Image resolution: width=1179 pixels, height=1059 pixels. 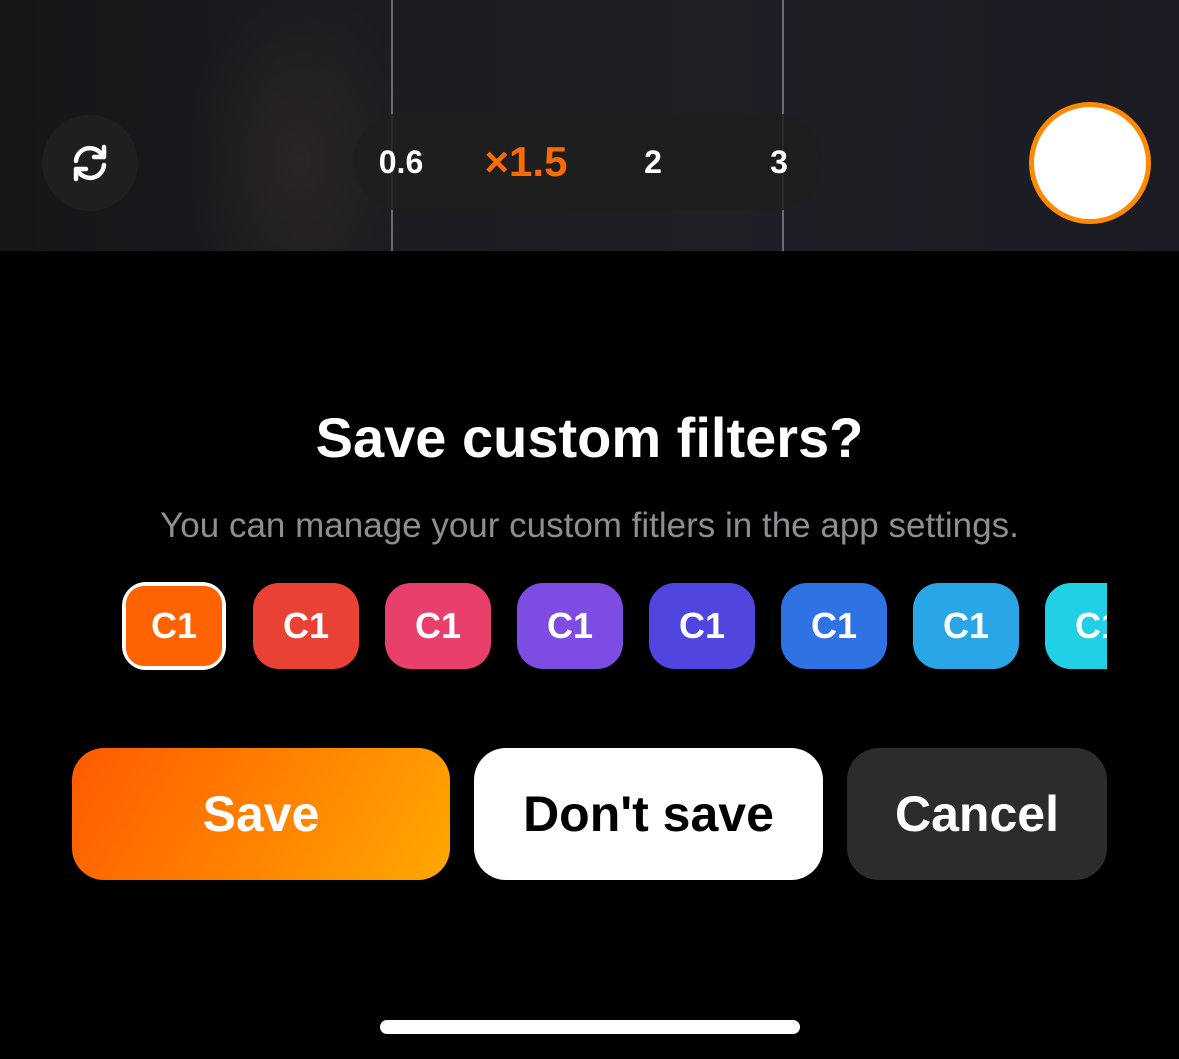 What do you see at coordinates (1090, 163) in the screenshot?
I see `shutter-button` at bounding box center [1090, 163].